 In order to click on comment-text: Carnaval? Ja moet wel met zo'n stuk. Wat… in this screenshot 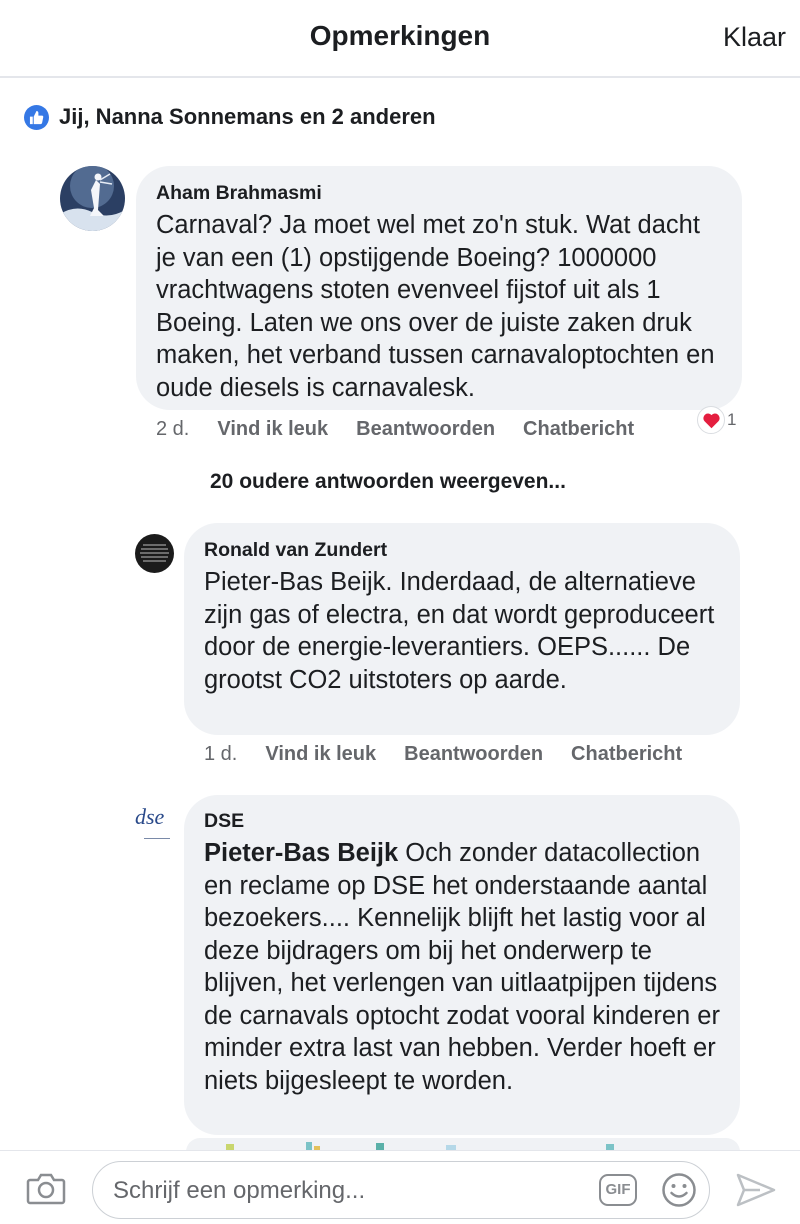, I will do `click(435, 306)`.